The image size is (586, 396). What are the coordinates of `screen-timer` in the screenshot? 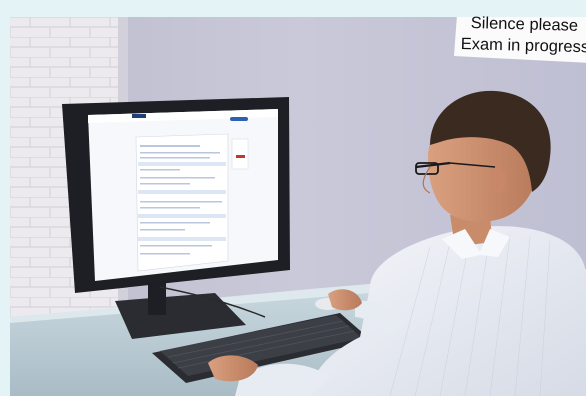 It's located at (240, 156).